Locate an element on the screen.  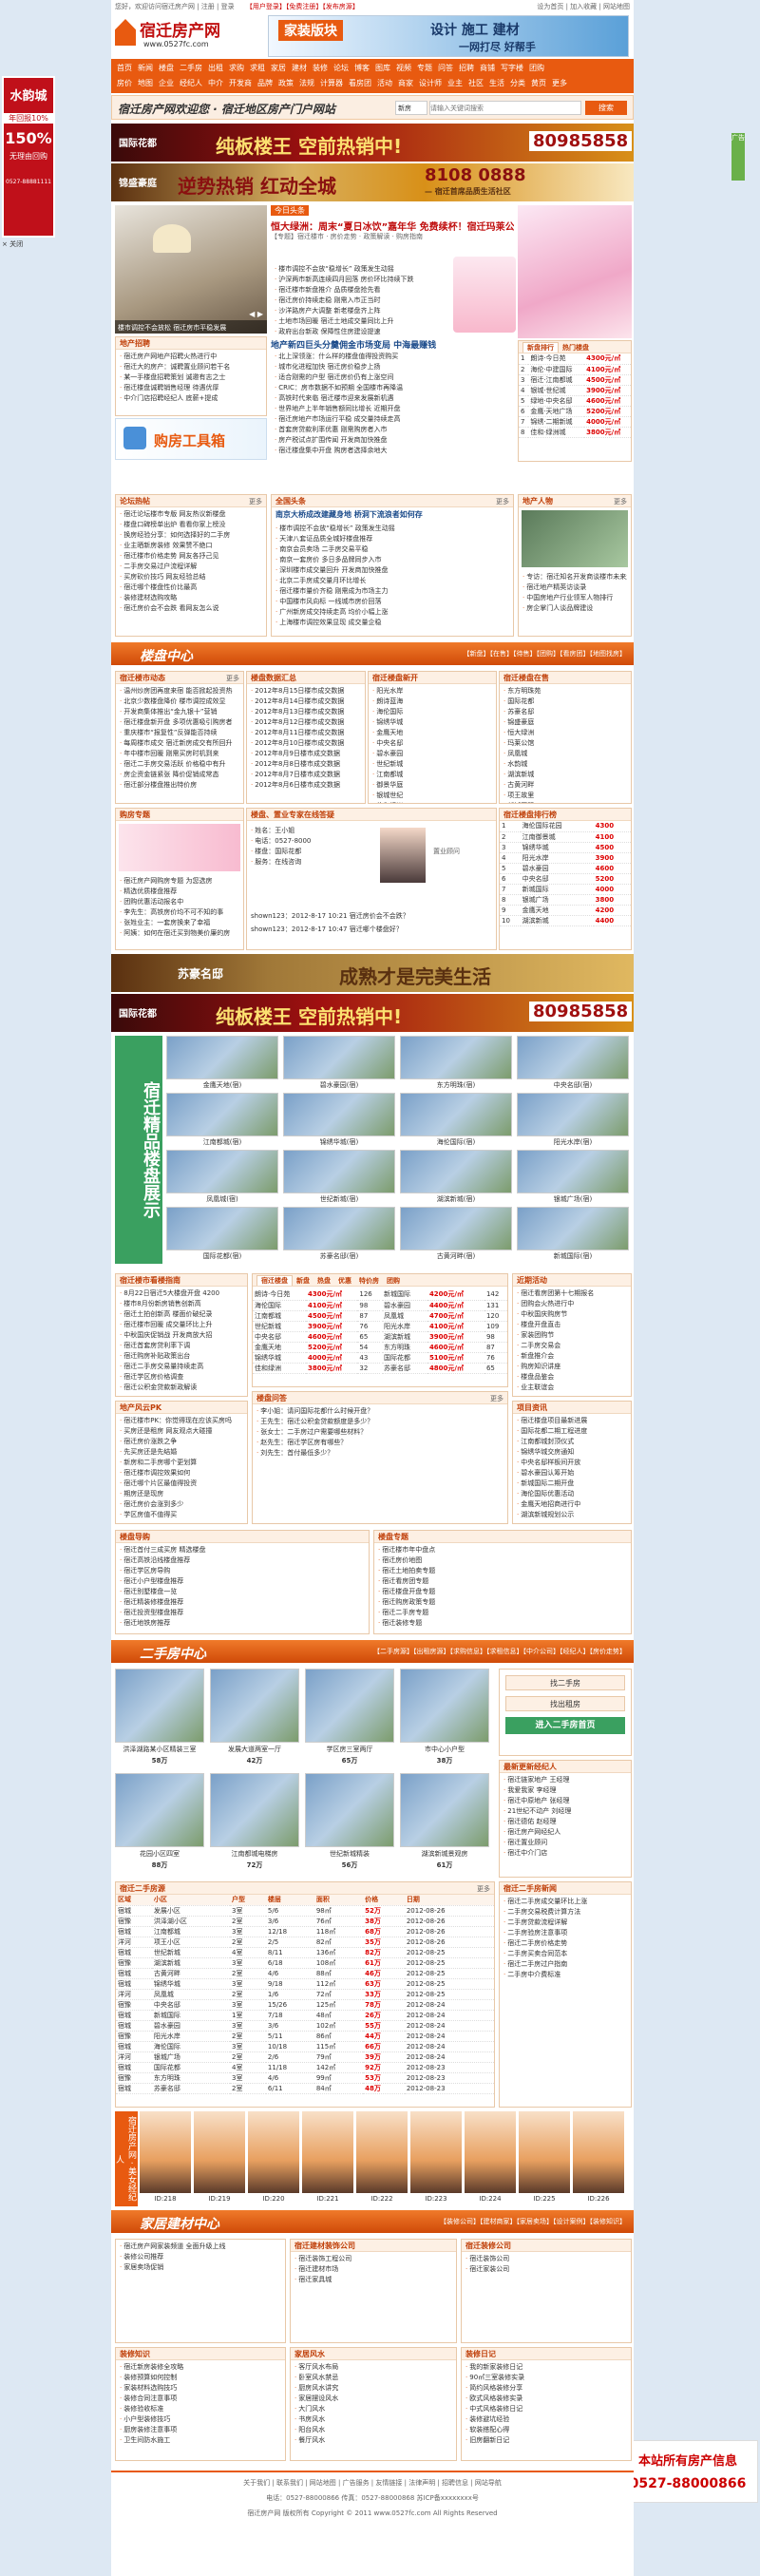
nav-item: 法规 is located at coordinates (306, 83).